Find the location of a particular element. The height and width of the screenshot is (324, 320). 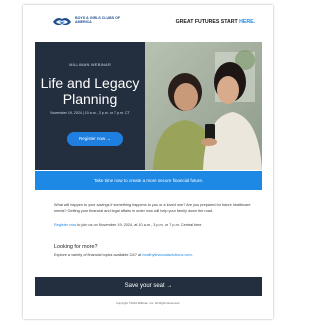

webinar-label: MILLIMAN WEBINAR is located at coordinates (90, 64).